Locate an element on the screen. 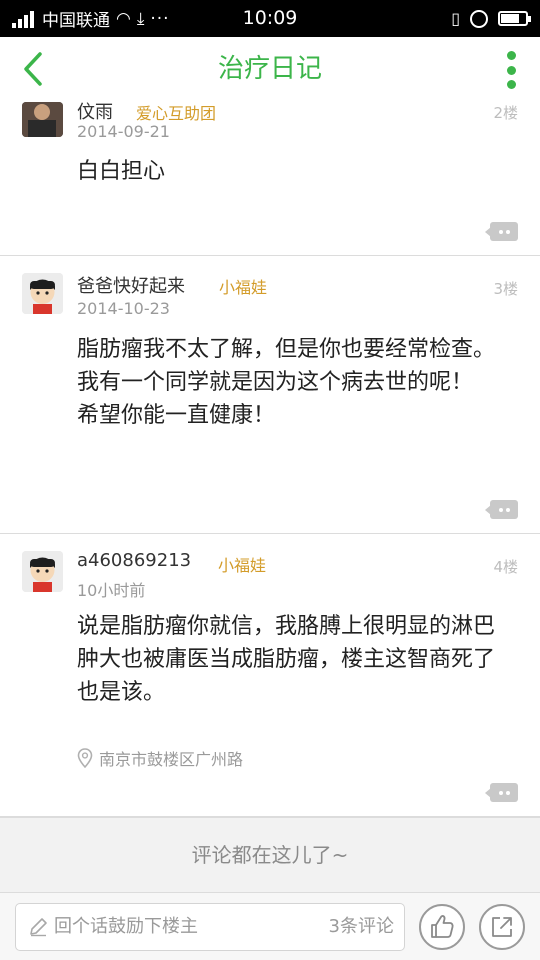 The height and width of the screenshot is (960, 540). bottom-bar: 回个话鼓励下楼主 3条评论 is located at coordinates (270, 926).